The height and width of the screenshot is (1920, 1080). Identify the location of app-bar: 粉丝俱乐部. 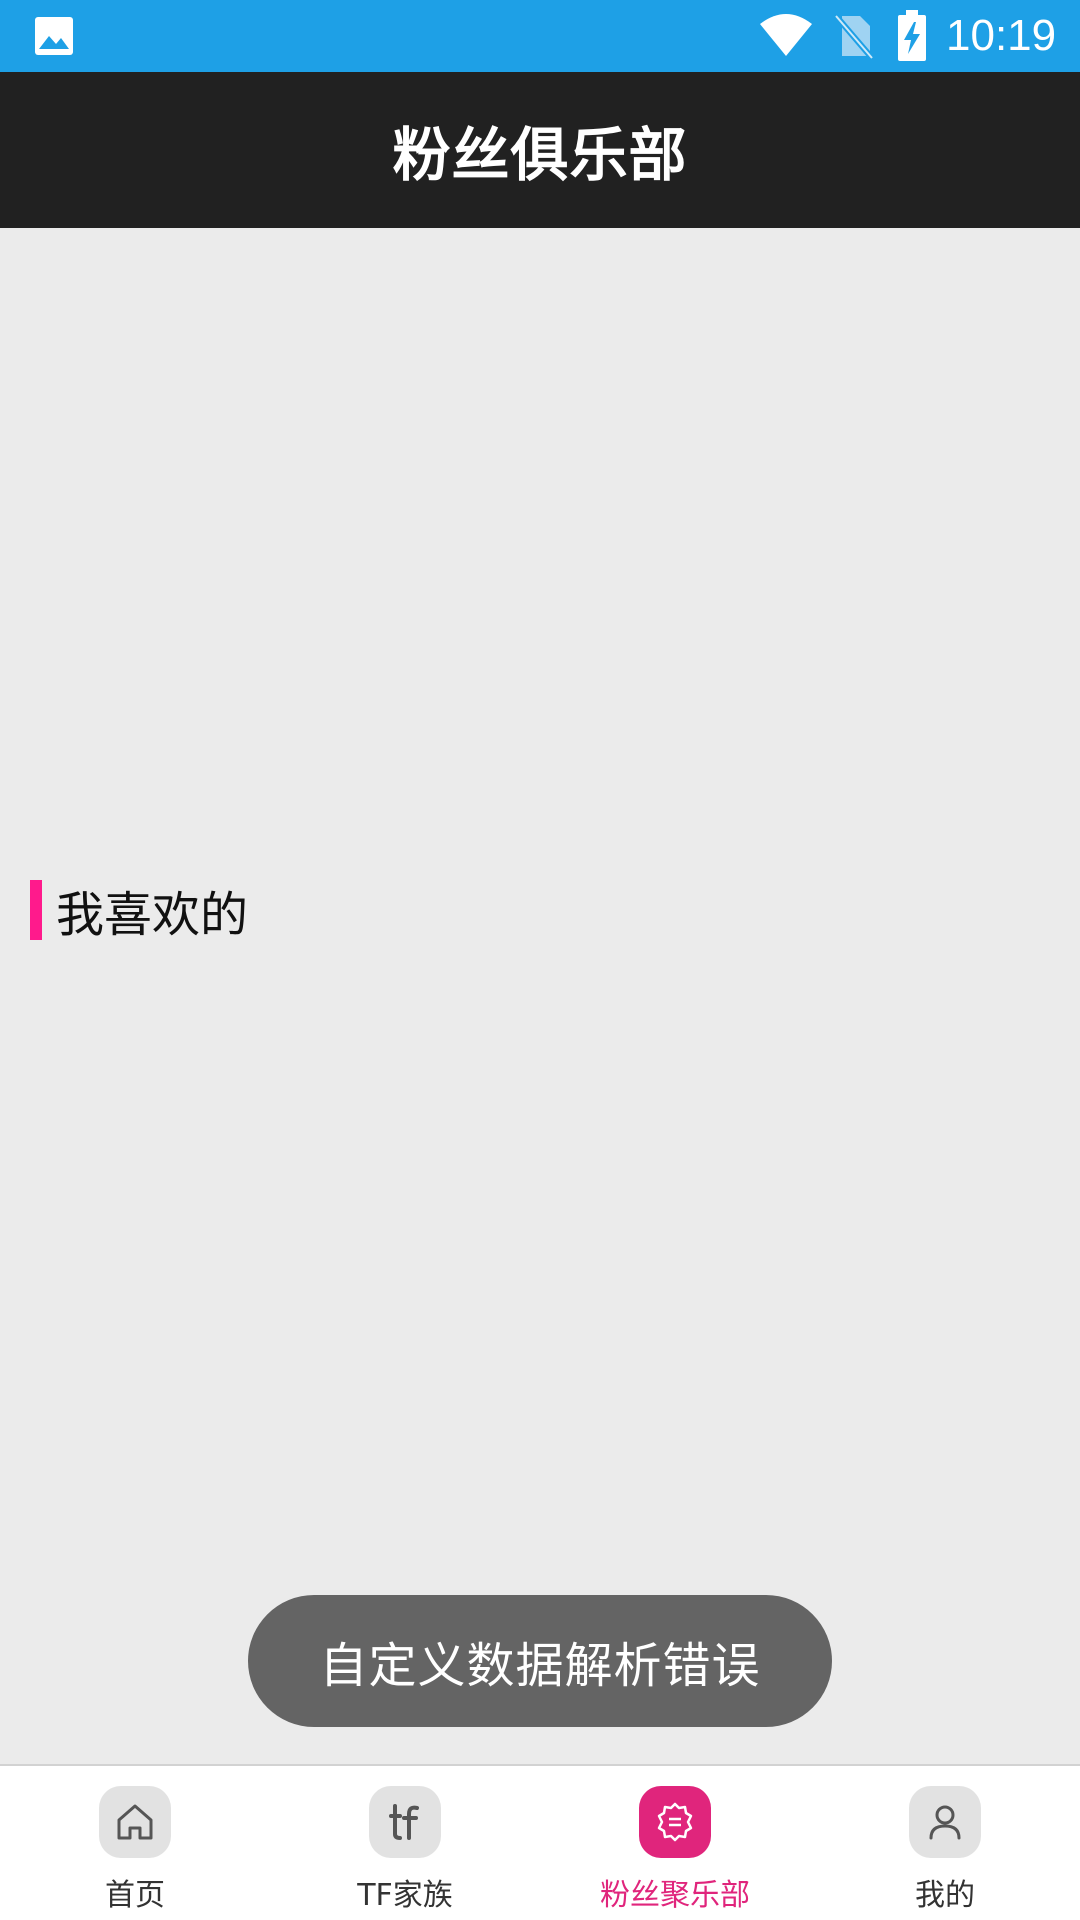
(540, 150).